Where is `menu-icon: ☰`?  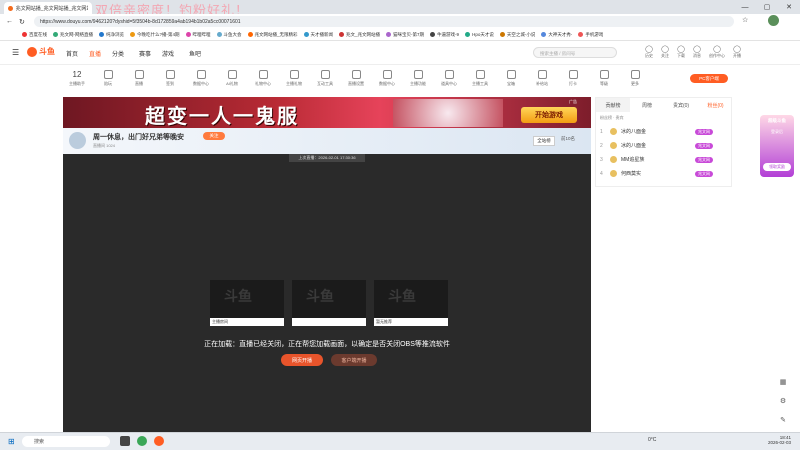
menu-icon: ☰ is located at coordinates (15, 52).